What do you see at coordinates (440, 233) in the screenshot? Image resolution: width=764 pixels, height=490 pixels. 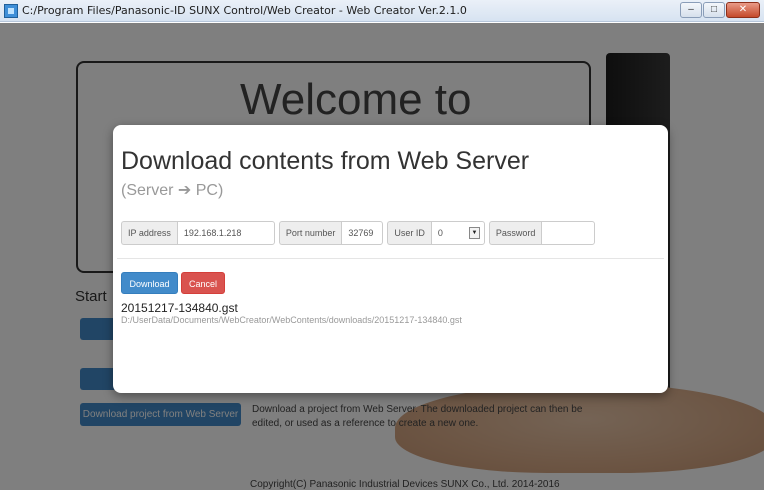 I see `user-id-value: 0` at bounding box center [440, 233].